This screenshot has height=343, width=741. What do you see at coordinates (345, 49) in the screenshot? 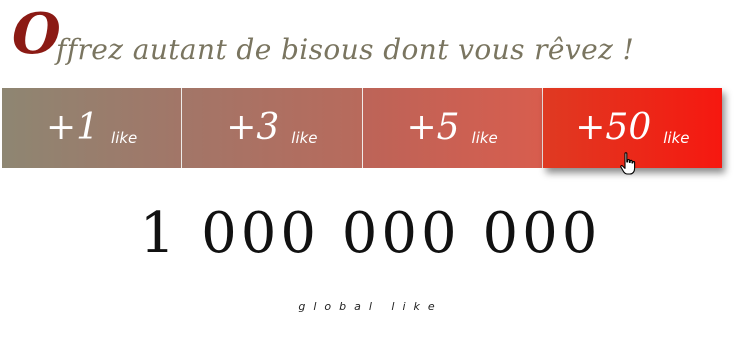
I see `headline-text: ffrez autant de bisous dont vous rêvez !` at bounding box center [345, 49].